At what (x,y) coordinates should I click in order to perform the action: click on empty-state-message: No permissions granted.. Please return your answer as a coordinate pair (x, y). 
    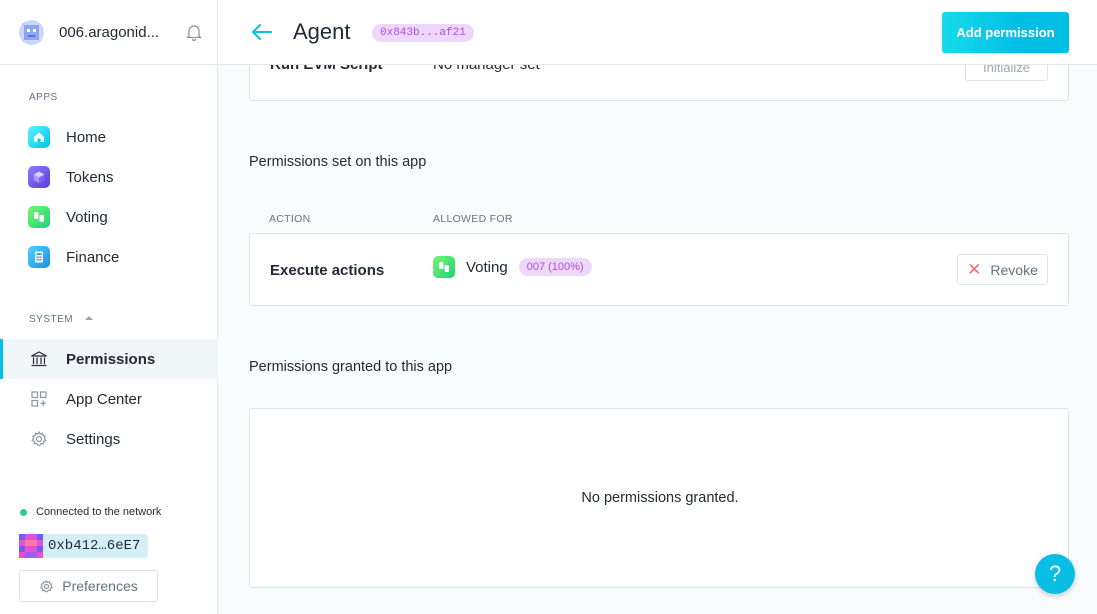
    Looking at the image, I should click on (660, 498).